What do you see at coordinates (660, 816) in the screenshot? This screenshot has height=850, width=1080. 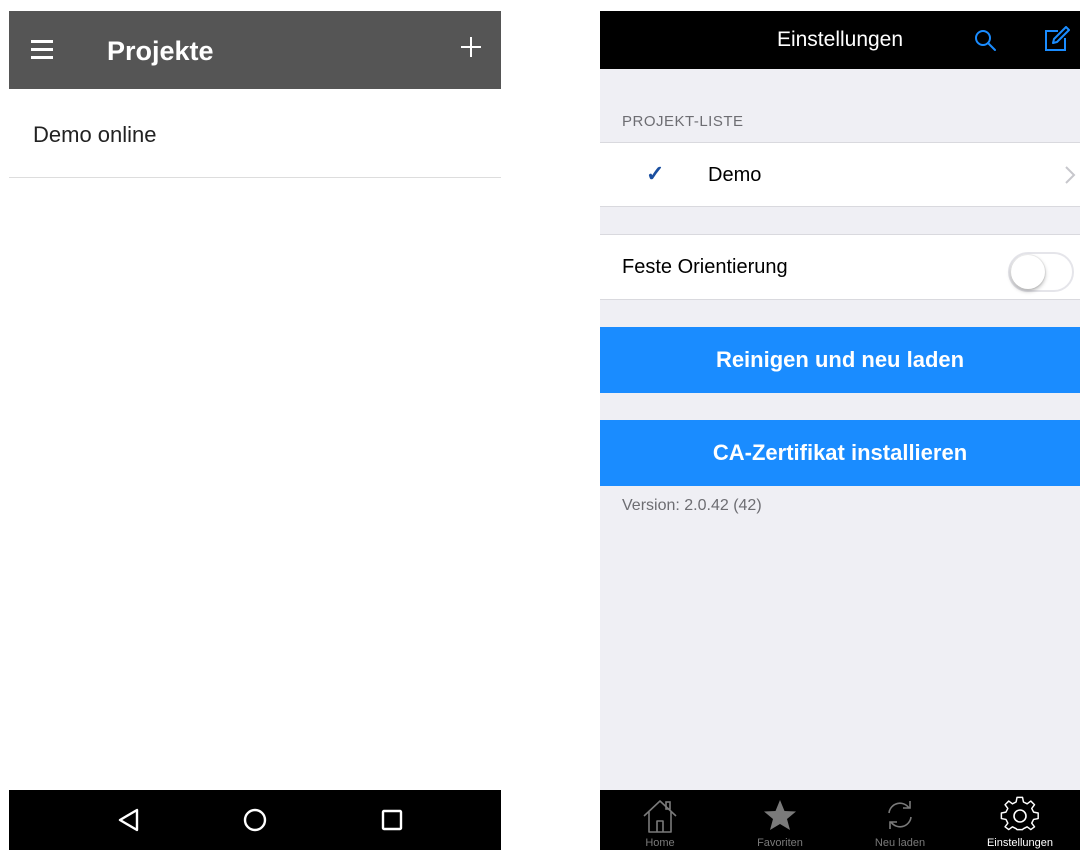 I see `home-icon` at bounding box center [660, 816].